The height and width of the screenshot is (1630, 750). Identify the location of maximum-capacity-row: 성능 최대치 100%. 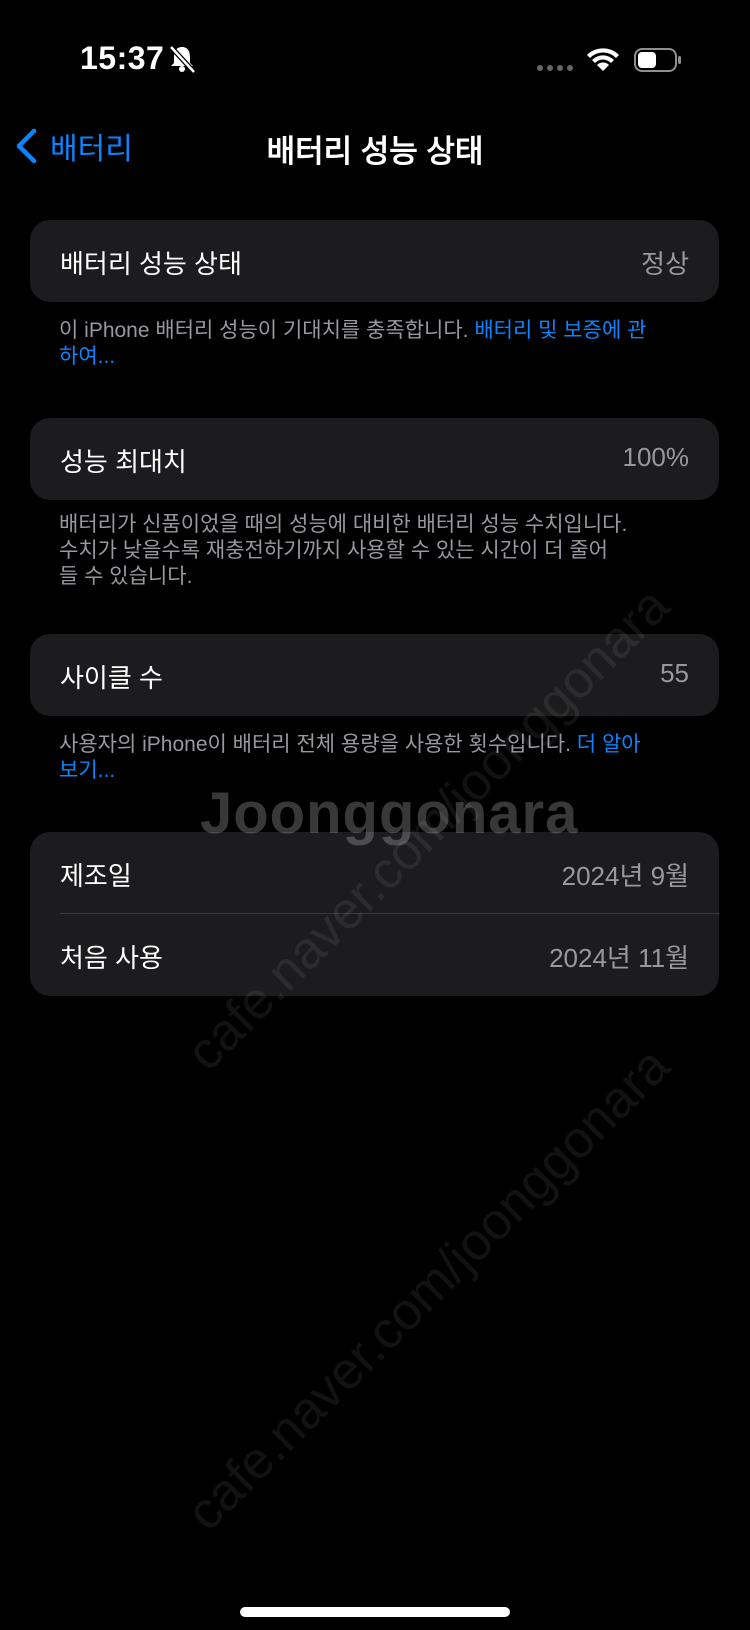
(374, 459).